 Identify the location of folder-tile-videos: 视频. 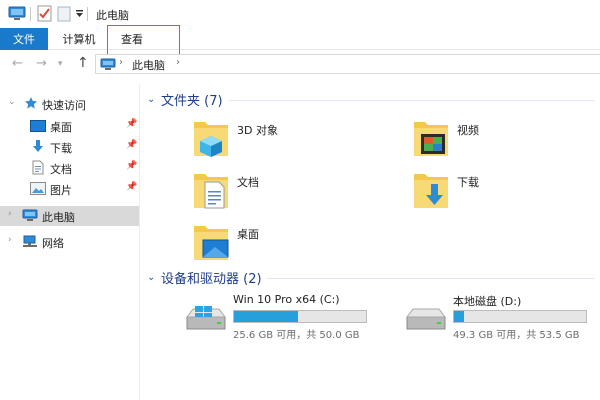
(505, 142).